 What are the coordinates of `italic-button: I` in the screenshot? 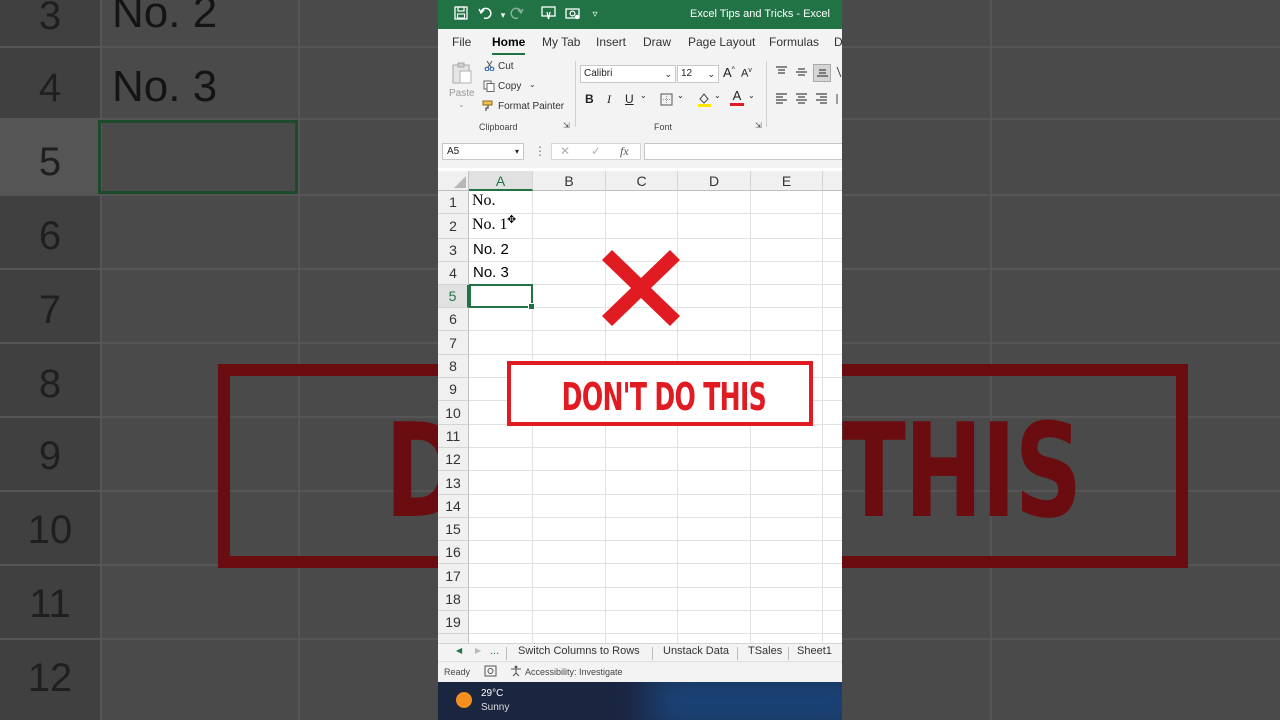 It's located at (609, 99).